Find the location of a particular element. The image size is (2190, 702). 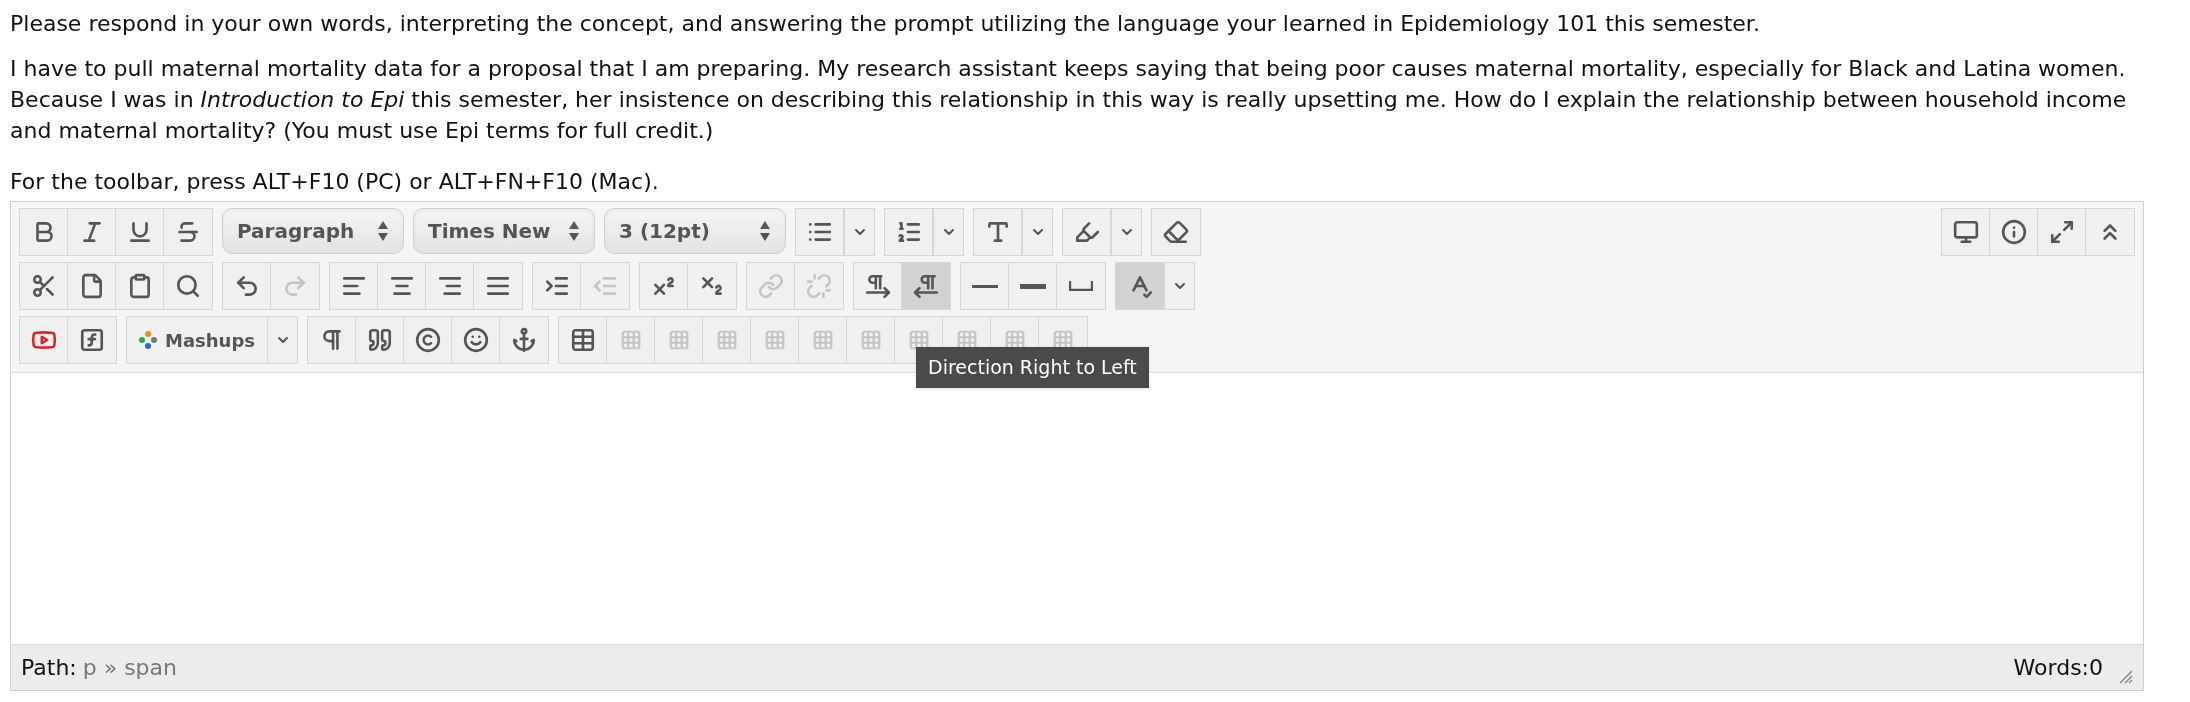

toolbar-hint: For the toolbar, press ALT+F10 (PC) or ALT+FN+F10 (Mac). is located at coordinates (334, 182).